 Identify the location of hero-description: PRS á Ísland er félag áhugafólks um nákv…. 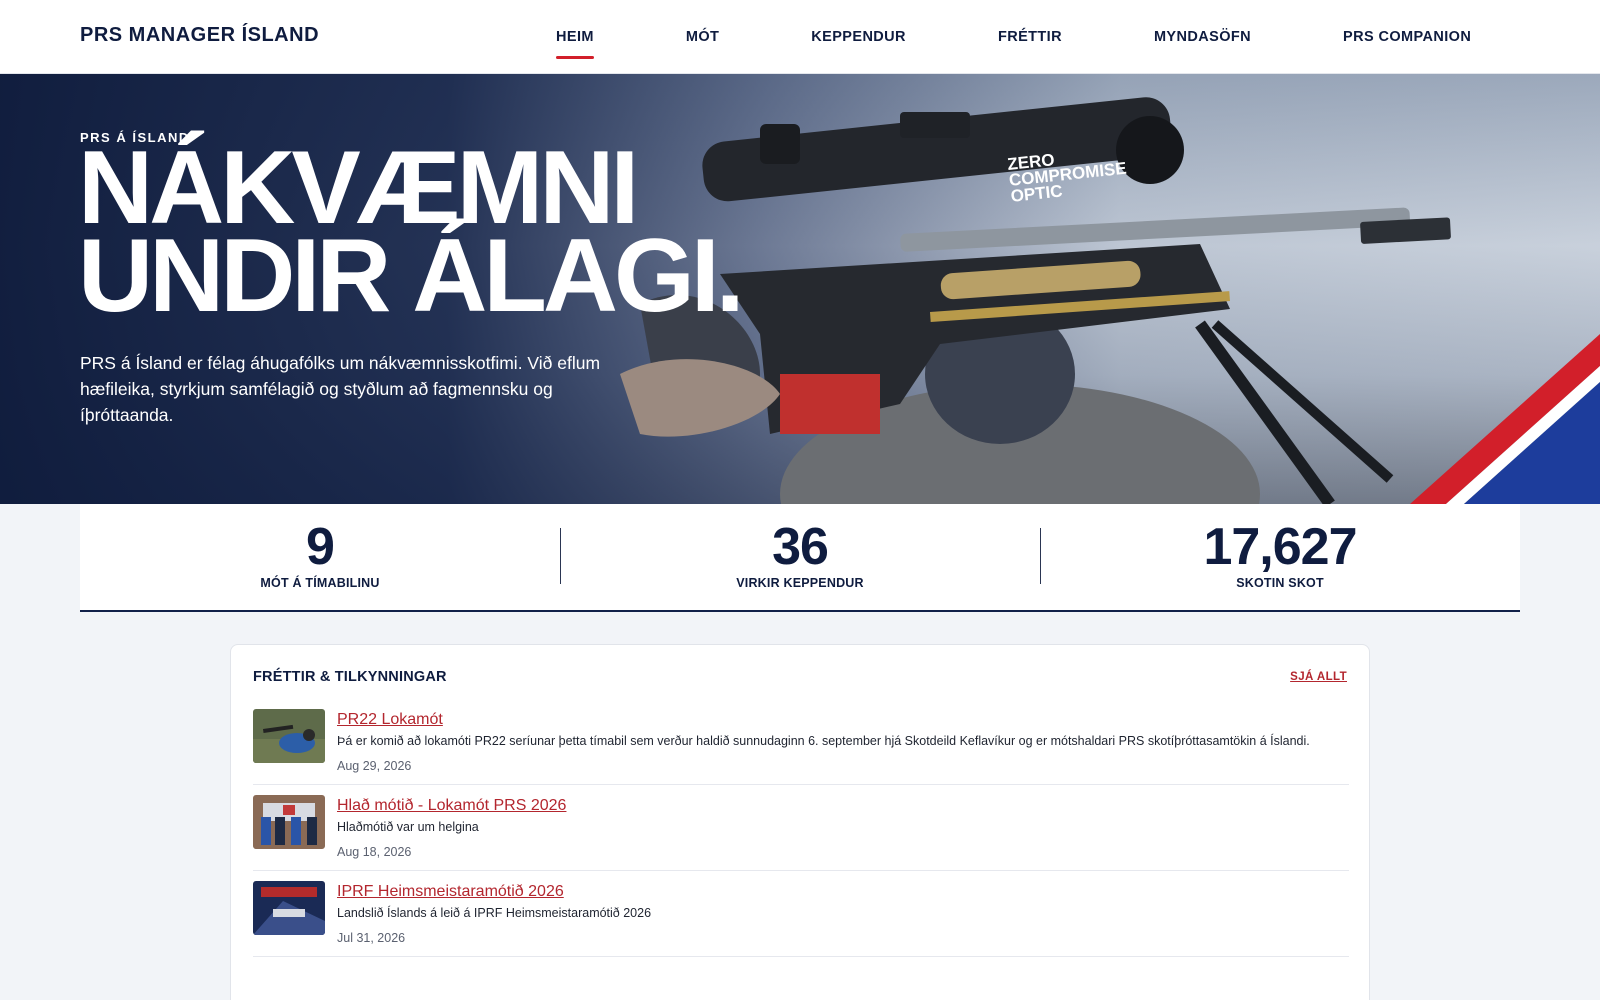
(340, 389).